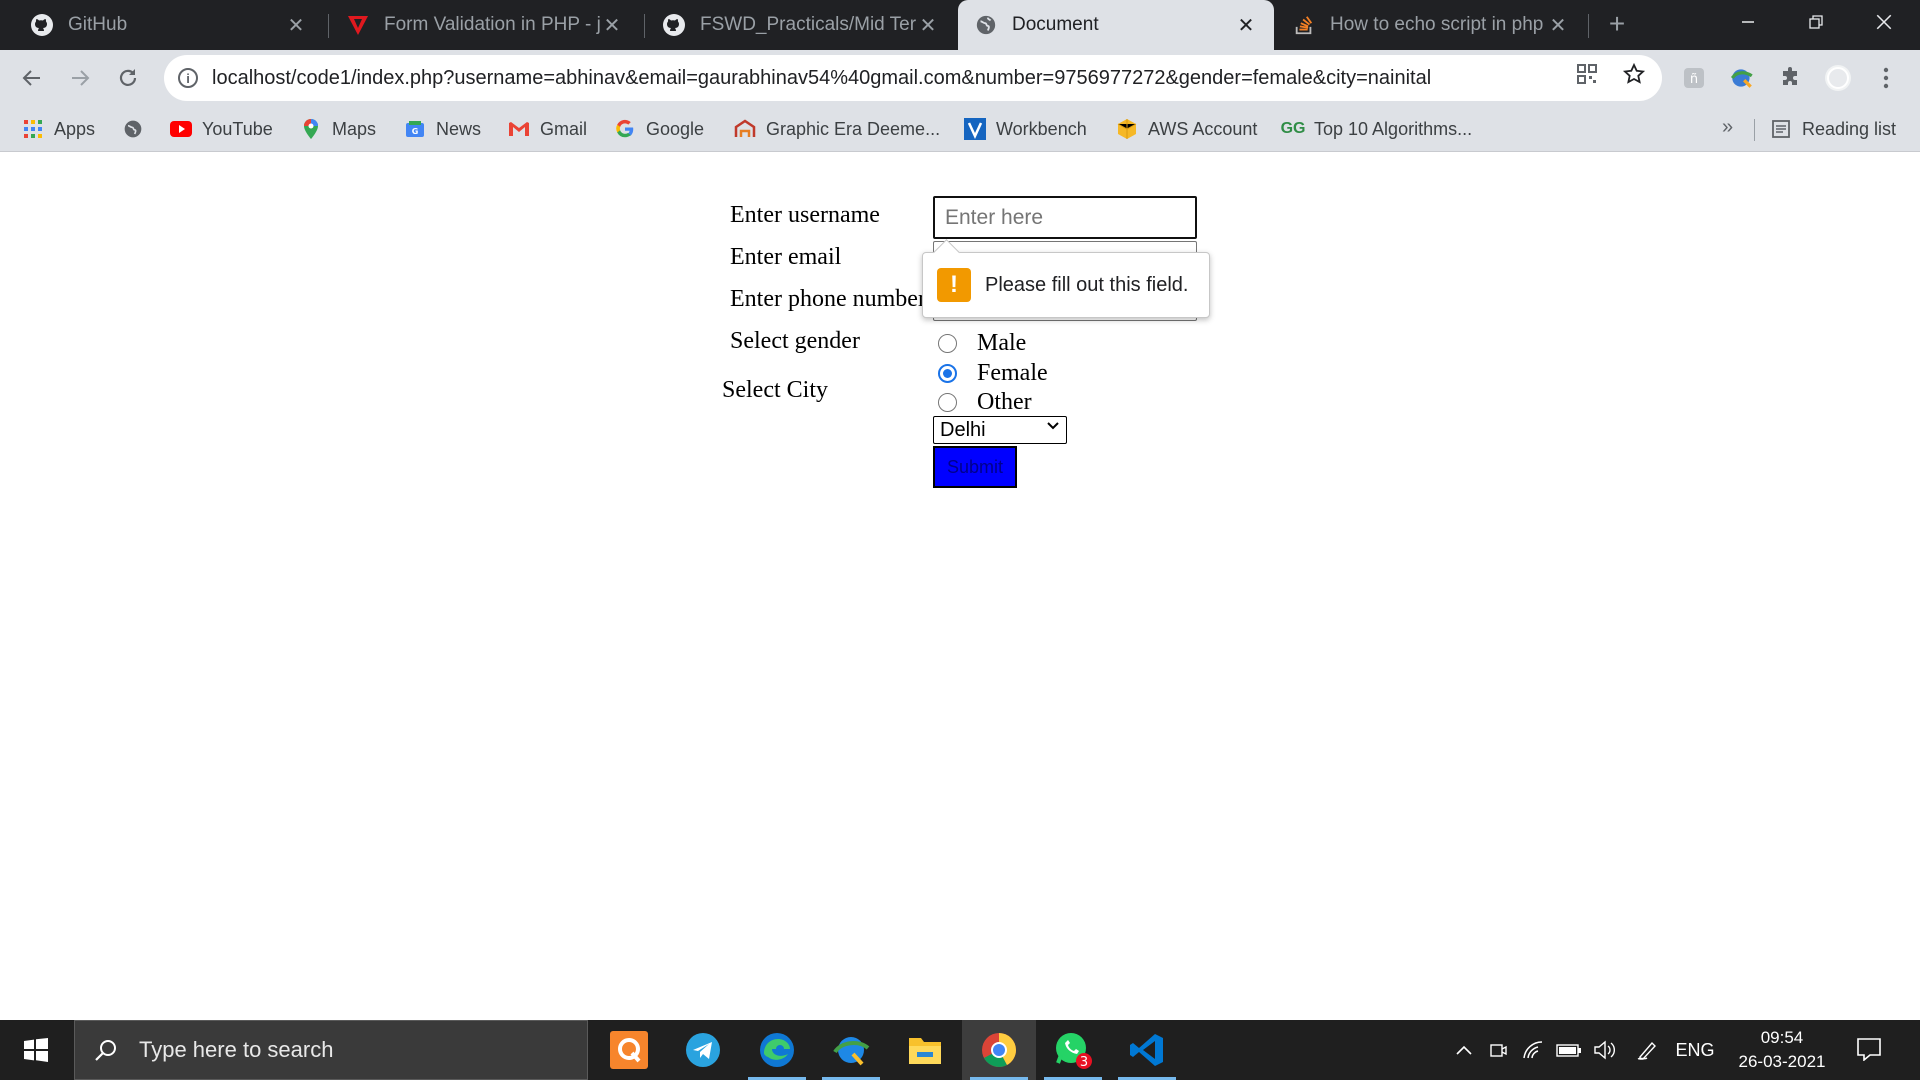 This screenshot has width=1920, height=1080. I want to click on validation-message: Please fill out this field., so click(1087, 284).